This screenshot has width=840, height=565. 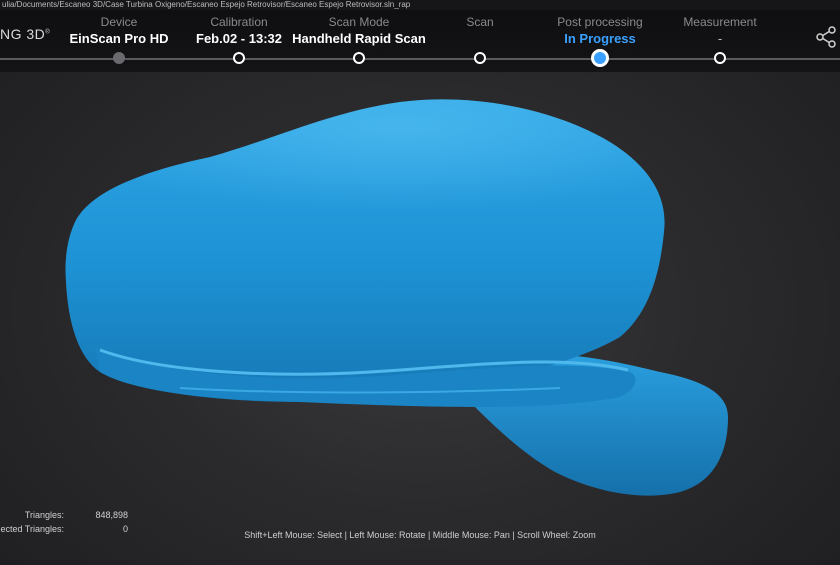 I want to click on brand-name: NG 3D, so click(x=23, y=34).